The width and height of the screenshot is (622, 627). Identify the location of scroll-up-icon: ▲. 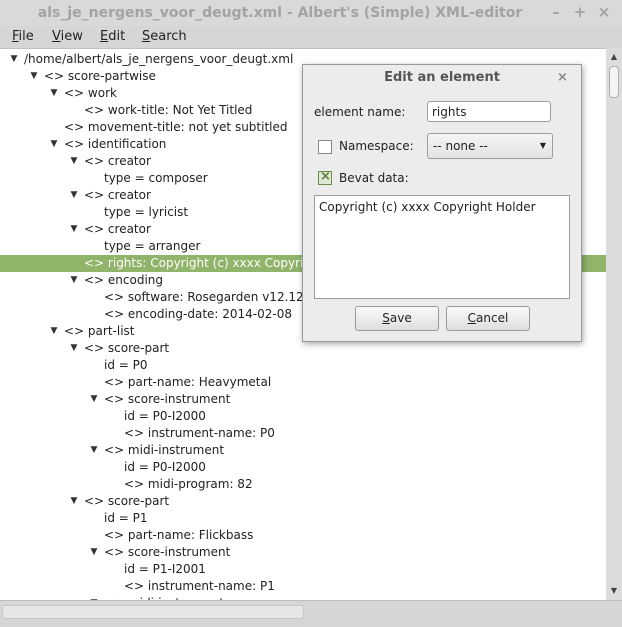
(614, 57).